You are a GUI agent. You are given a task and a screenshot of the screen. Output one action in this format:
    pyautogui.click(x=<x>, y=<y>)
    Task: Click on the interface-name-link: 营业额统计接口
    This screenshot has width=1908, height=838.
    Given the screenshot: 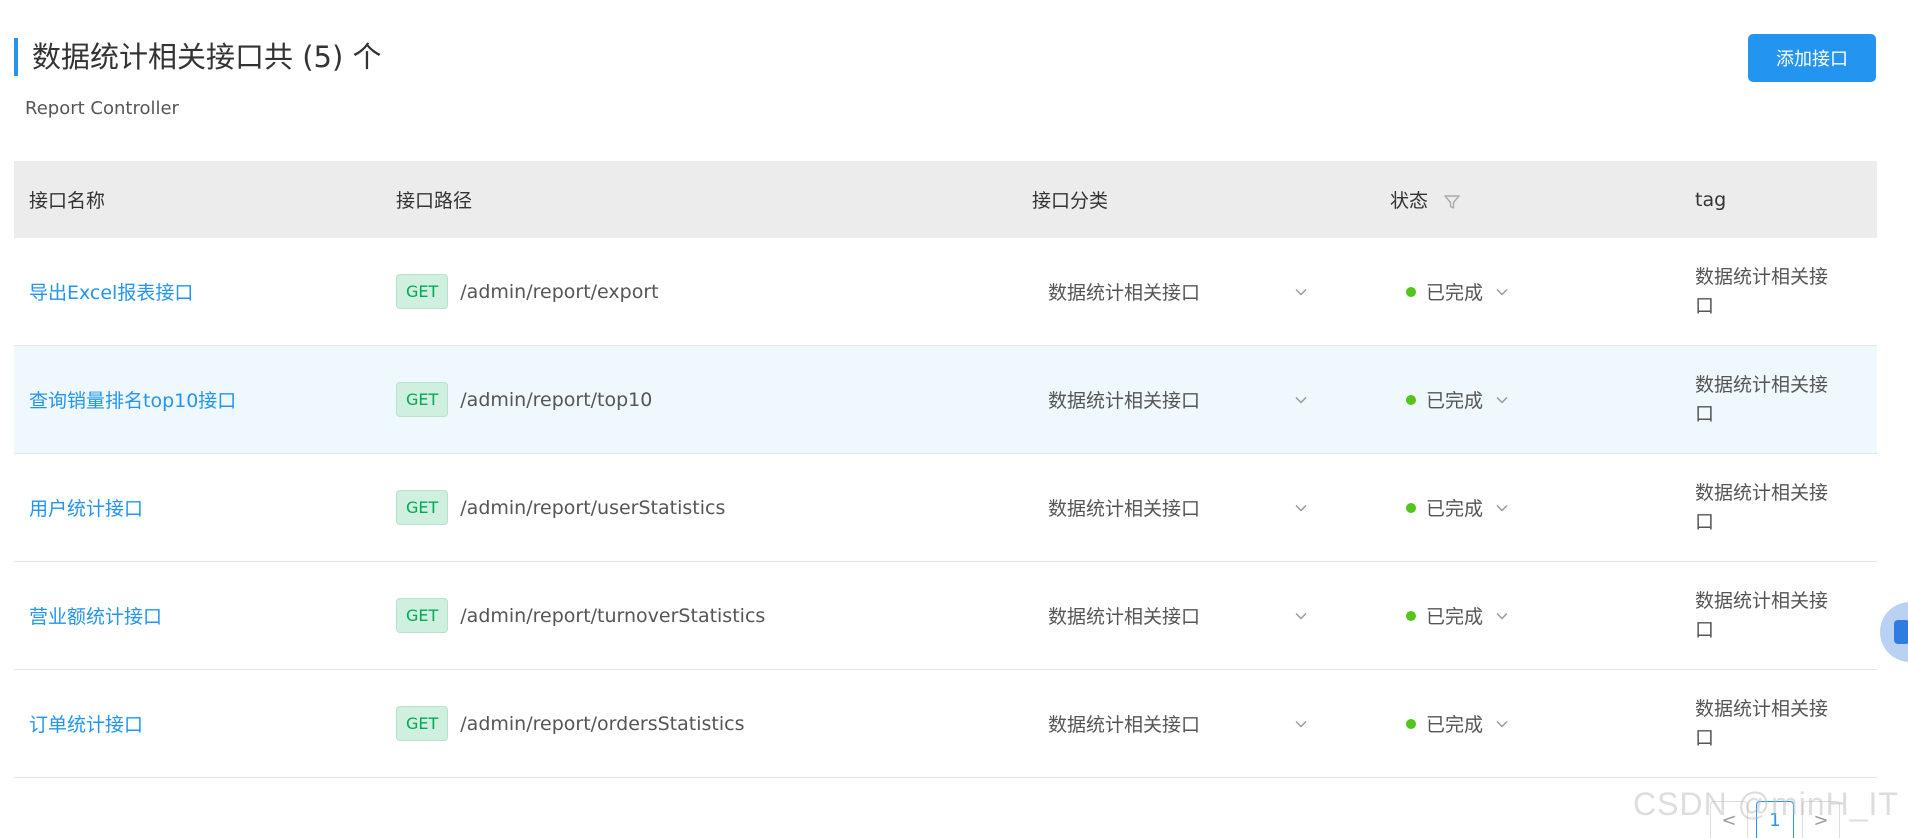 What is the action you would take?
    pyautogui.click(x=95, y=617)
    